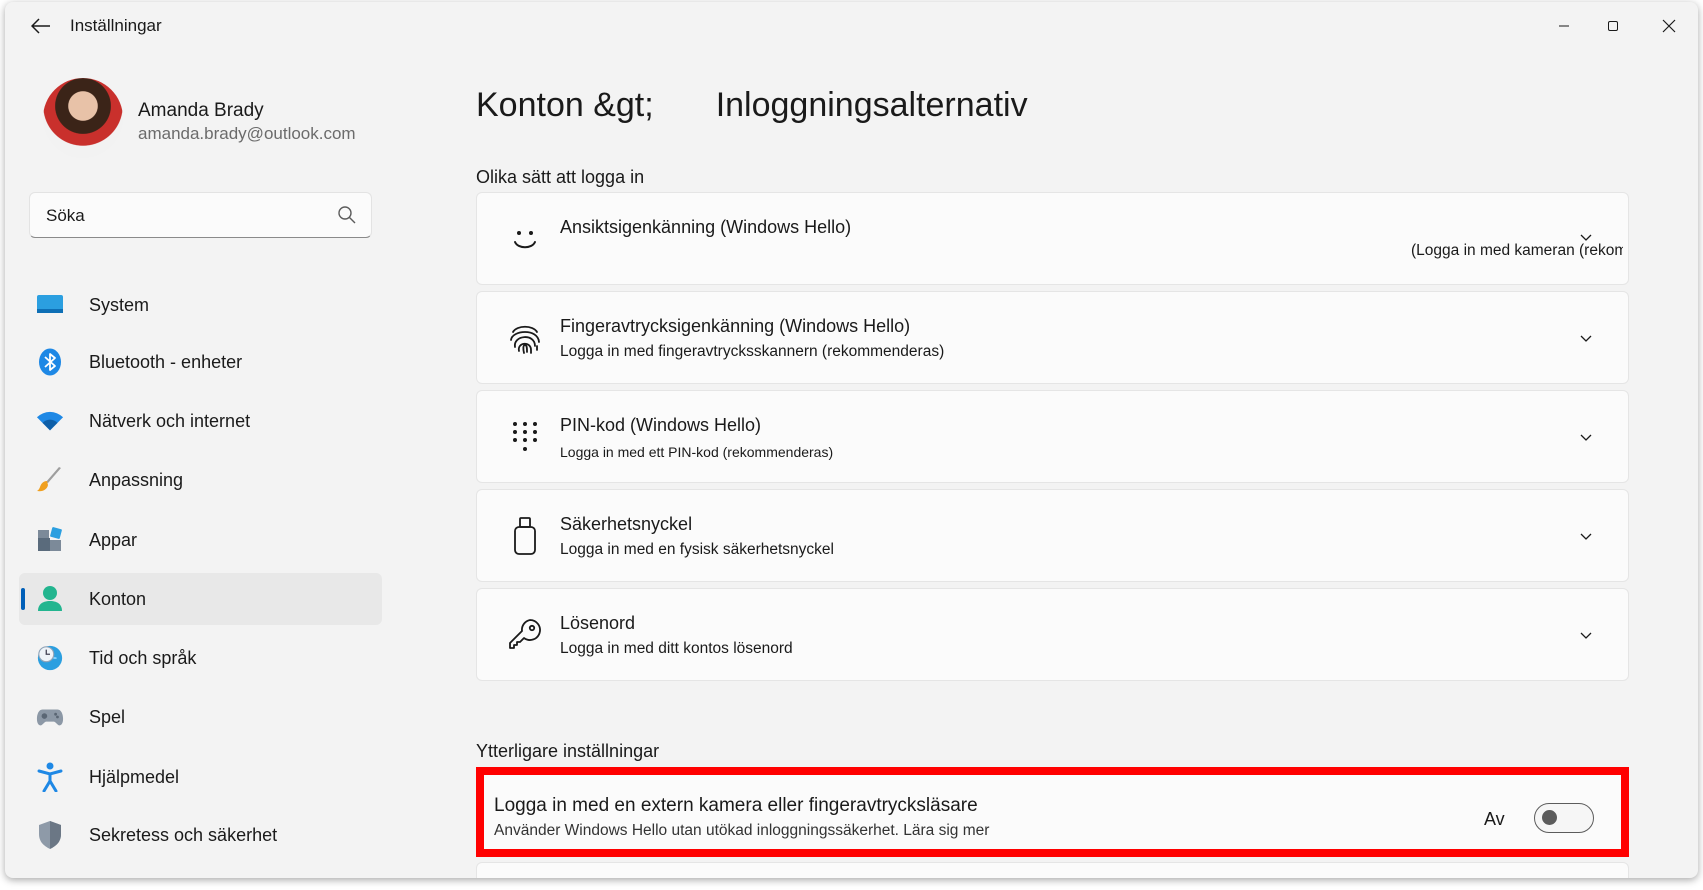 This screenshot has height=890, width=1703. Describe the element at coordinates (525, 536) in the screenshot. I see `usb-key-icon` at that location.